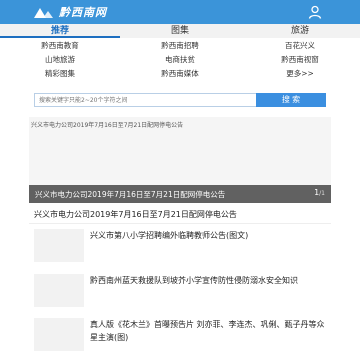  I want to click on search-button: 搜 索, so click(291, 100).